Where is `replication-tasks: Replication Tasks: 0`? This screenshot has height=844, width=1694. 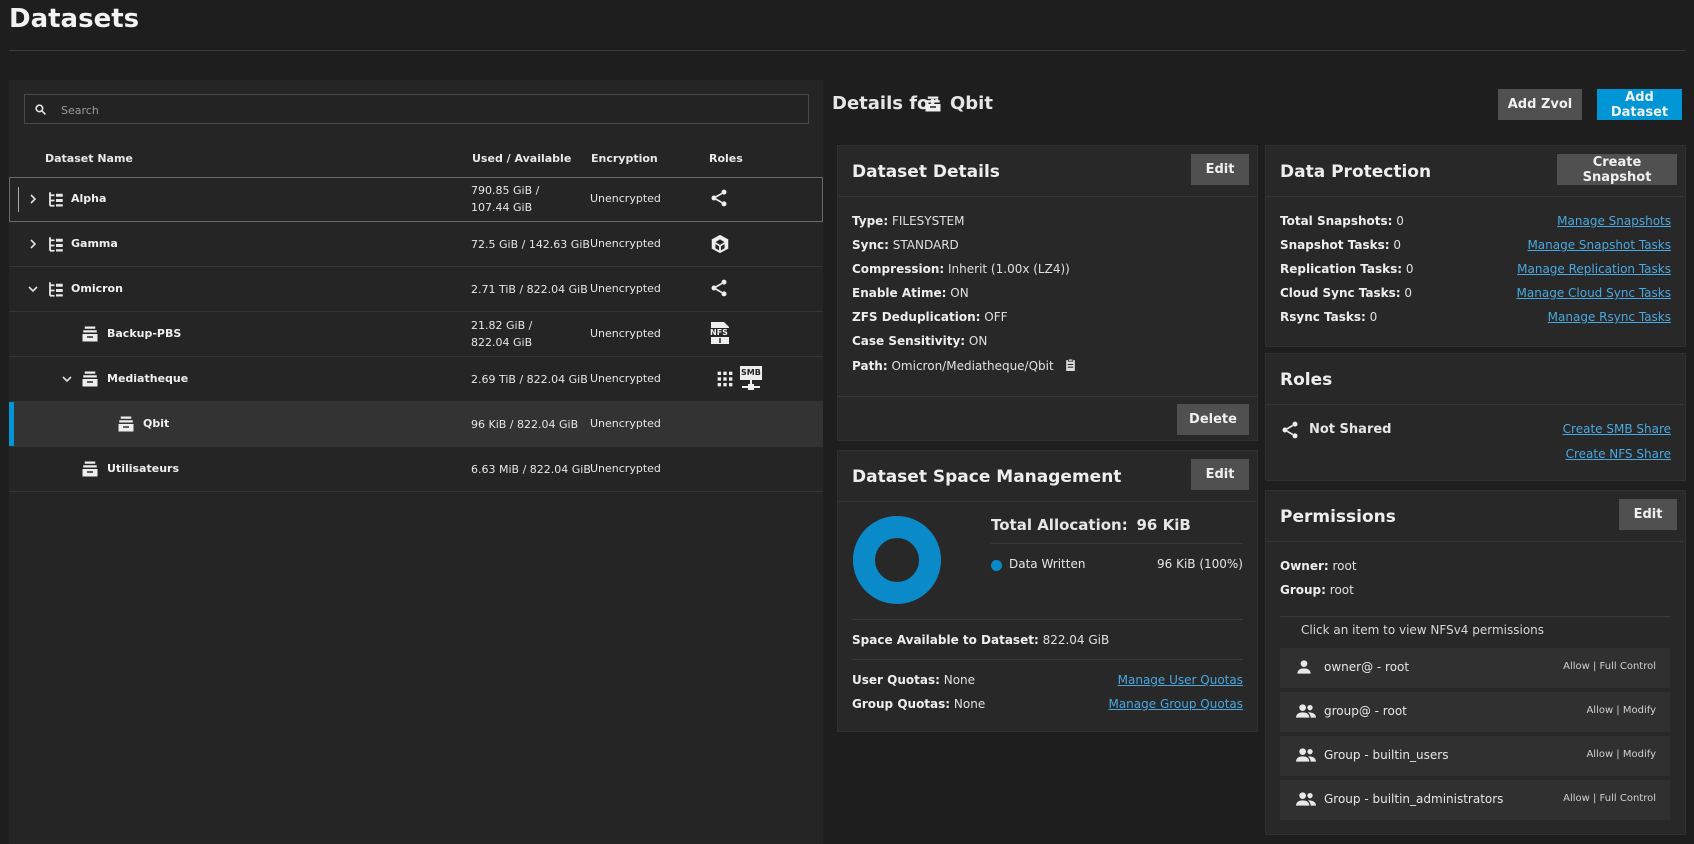 replication-tasks: Replication Tasks: 0 is located at coordinates (1347, 269).